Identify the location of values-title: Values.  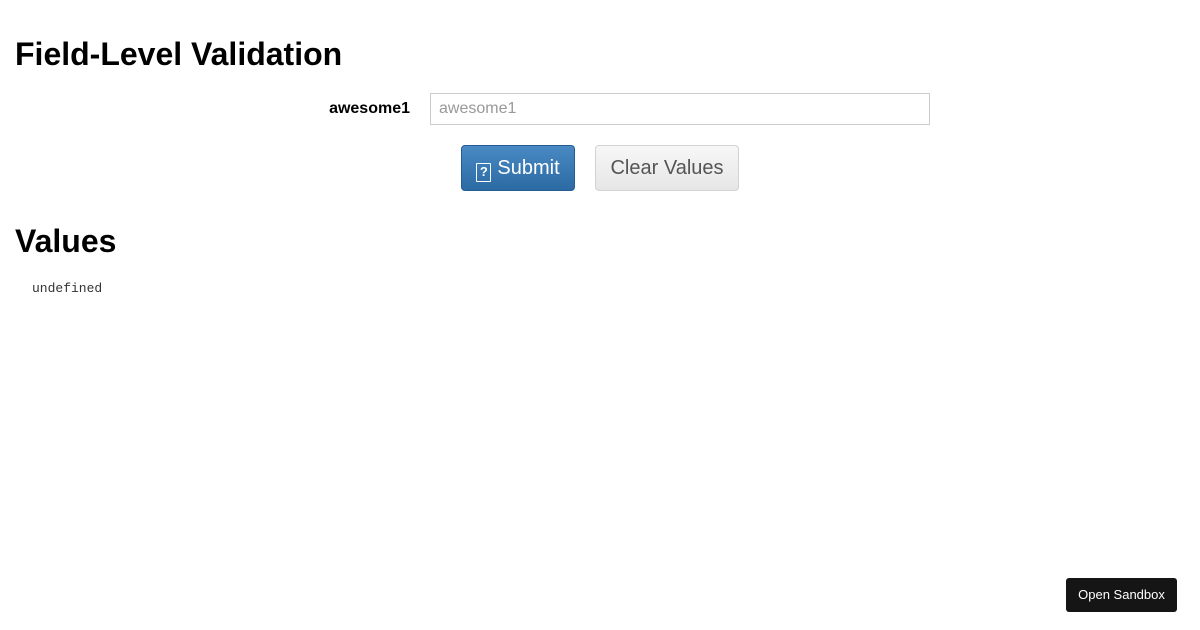
(66, 241).